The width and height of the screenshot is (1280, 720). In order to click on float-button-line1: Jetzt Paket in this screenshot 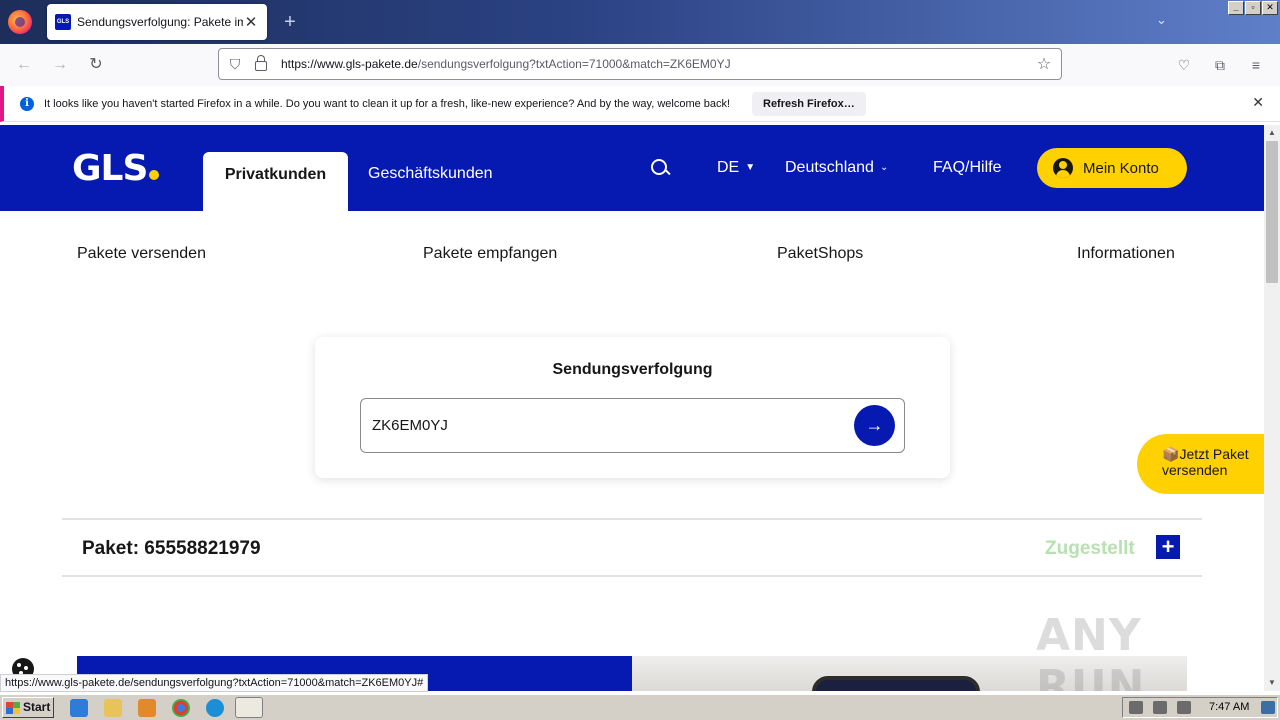, I will do `click(1214, 454)`.